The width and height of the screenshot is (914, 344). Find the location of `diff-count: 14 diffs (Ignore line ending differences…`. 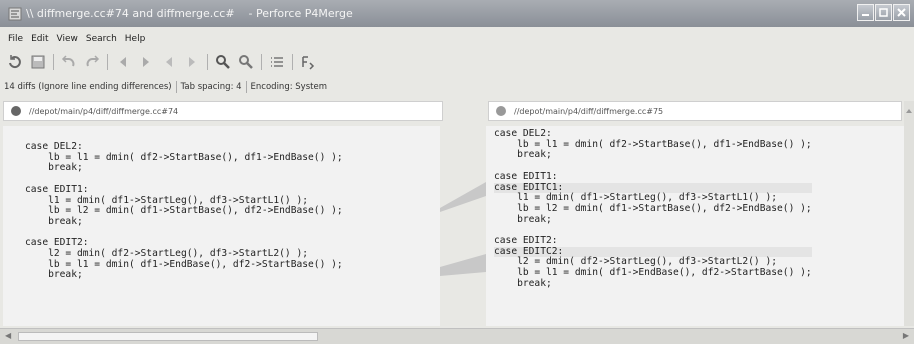

diff-count: 14 diffs (Ignore line ending differences… is located at coordinates (88, 87).